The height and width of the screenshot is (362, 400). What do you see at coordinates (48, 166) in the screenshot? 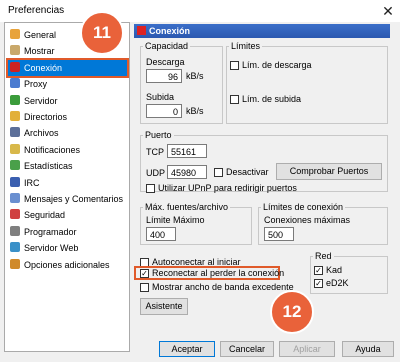
I see `sidebar-item-label: Estadísticas` at bounding box center [48, 166].